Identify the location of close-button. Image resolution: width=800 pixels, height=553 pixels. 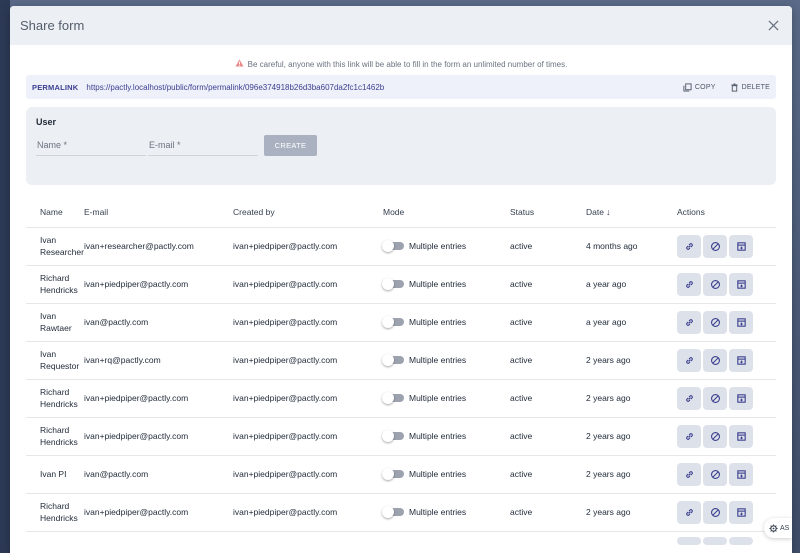
(773, 26).